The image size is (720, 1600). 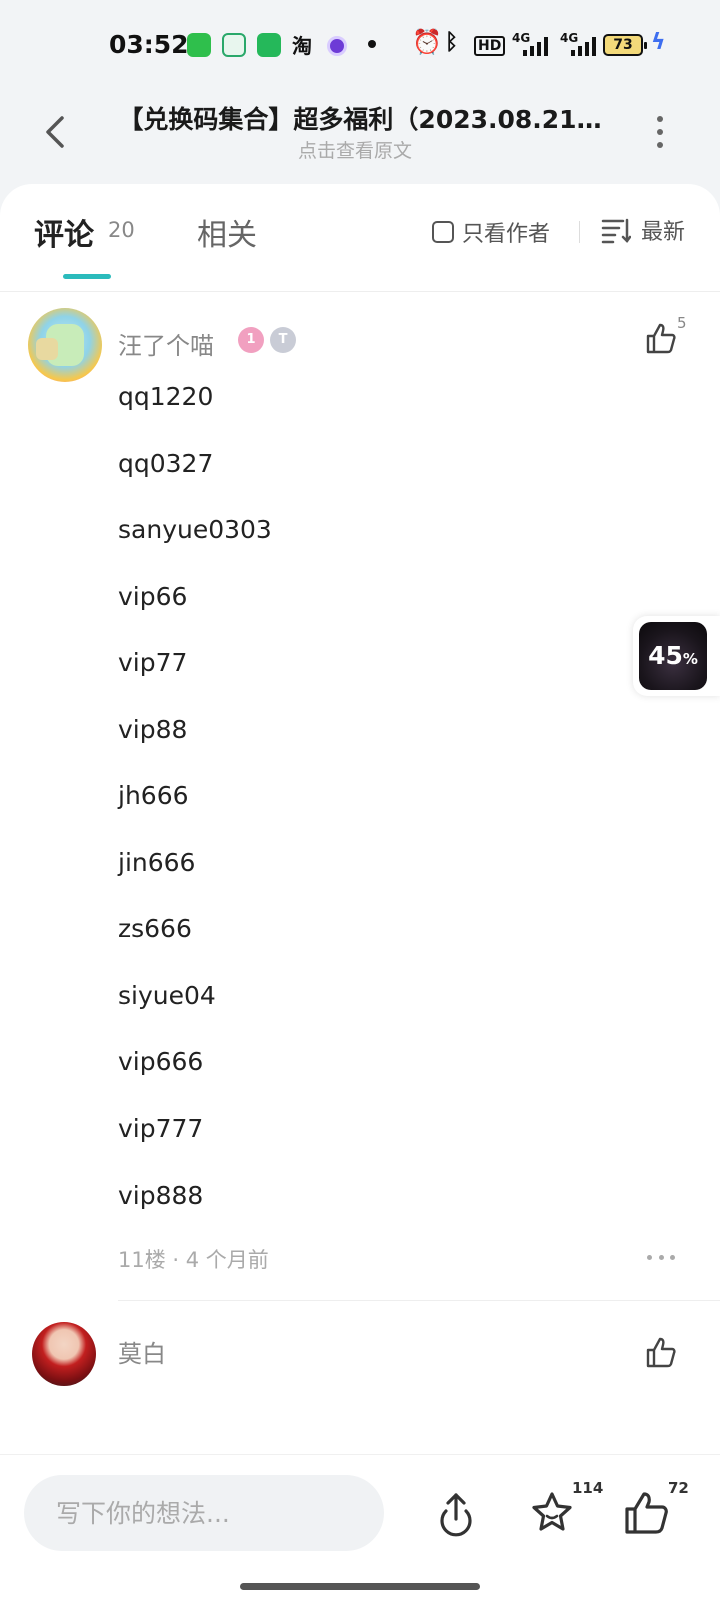 I want to click on comment-text-line: jin666, so click(x=157, y=862).